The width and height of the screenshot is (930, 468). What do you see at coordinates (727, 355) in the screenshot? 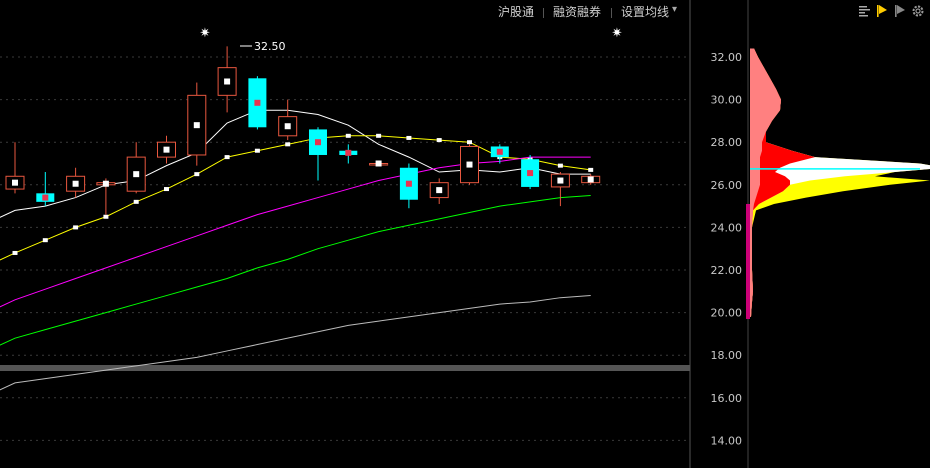
I see `price-tick-label: 18.00` at bounding box center [727, 355].